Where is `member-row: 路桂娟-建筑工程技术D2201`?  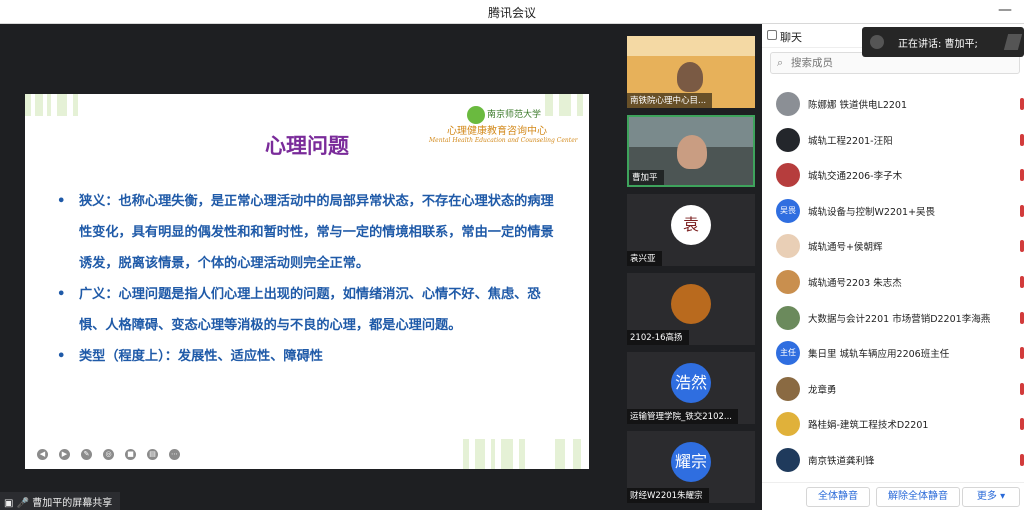
member-row: 路桂娟-建筑工程技术D2201 is located at coordinates (893, 425).